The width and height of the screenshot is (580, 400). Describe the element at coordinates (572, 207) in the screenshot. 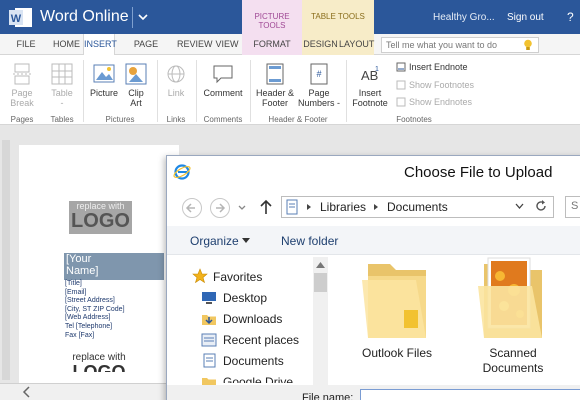

I see `search-field: S` at that location.